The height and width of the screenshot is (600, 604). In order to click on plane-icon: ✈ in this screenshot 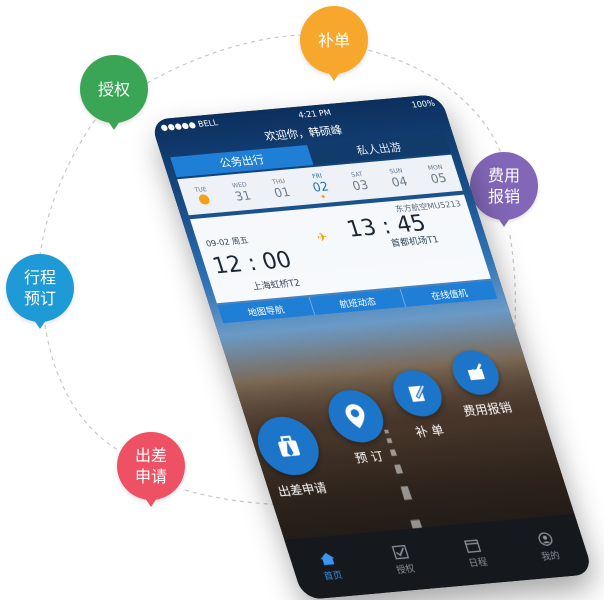, I will do `click(322, 237)`.